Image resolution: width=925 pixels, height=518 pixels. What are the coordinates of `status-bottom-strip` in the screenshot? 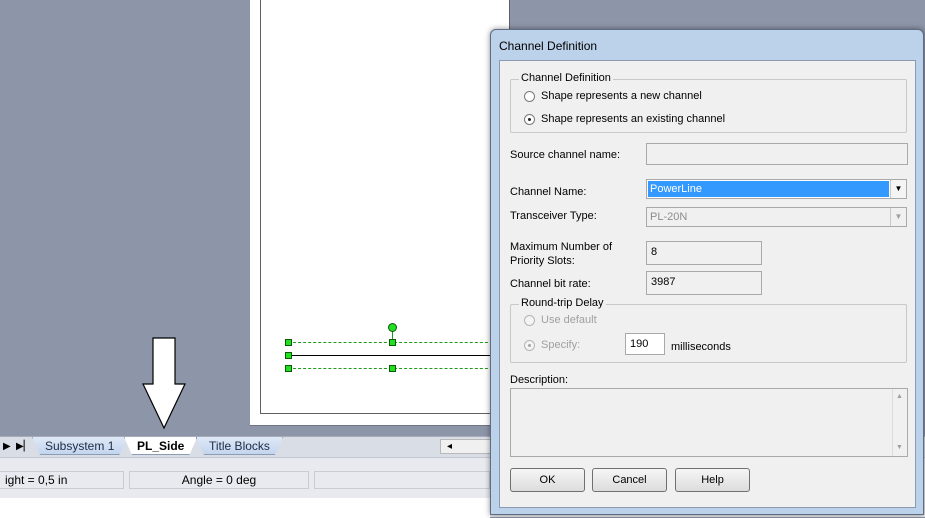 It's located at (245, 508).